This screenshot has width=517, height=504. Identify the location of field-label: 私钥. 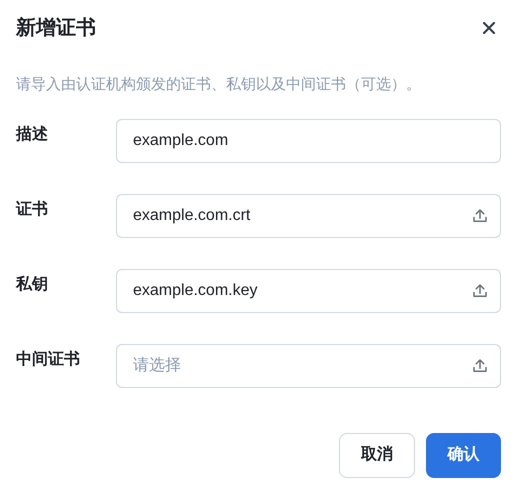
(32, 284).